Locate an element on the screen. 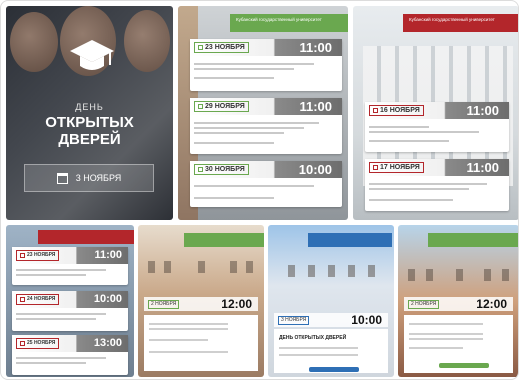 The image size is (519, 380). schedule-tile-6: 2 НОЯБРЯ 12:00 is located at coordinates (458, 301).